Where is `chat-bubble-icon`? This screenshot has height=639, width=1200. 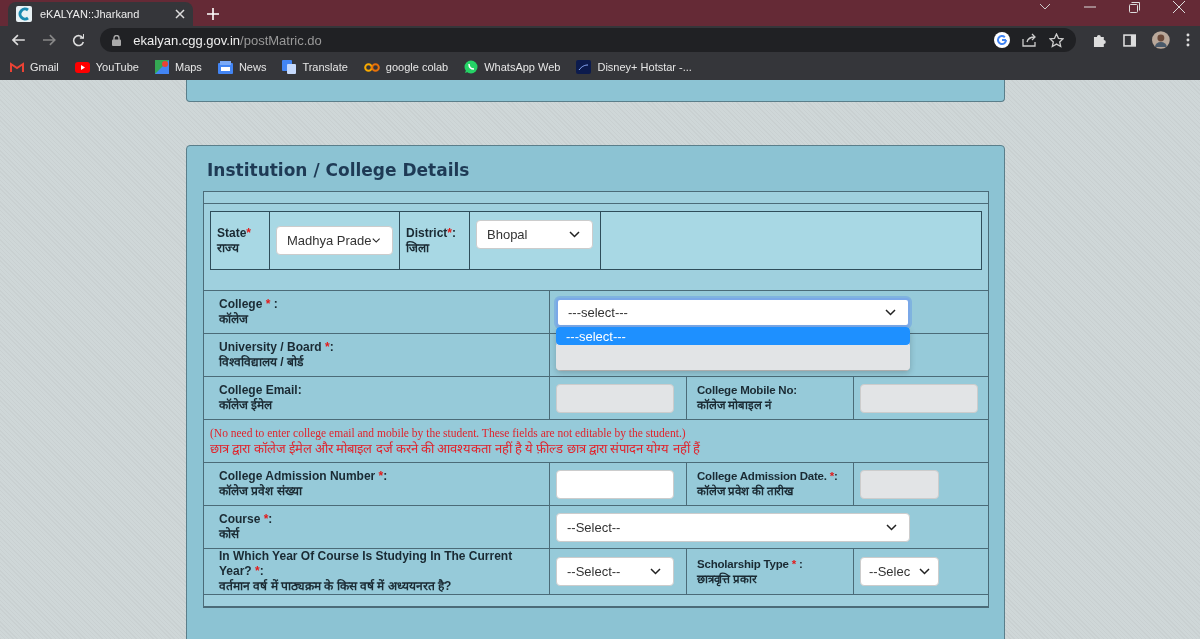 chat-bubble-icon is located at coordinates (471, 67).